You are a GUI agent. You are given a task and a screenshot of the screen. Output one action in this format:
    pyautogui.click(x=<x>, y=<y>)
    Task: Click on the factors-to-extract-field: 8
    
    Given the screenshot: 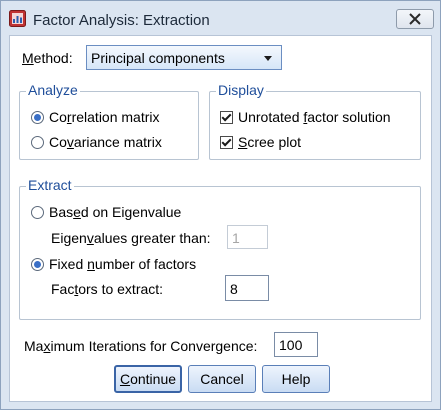 What is the action you would take?
    pyautogui.click(x=247, y=288)
    